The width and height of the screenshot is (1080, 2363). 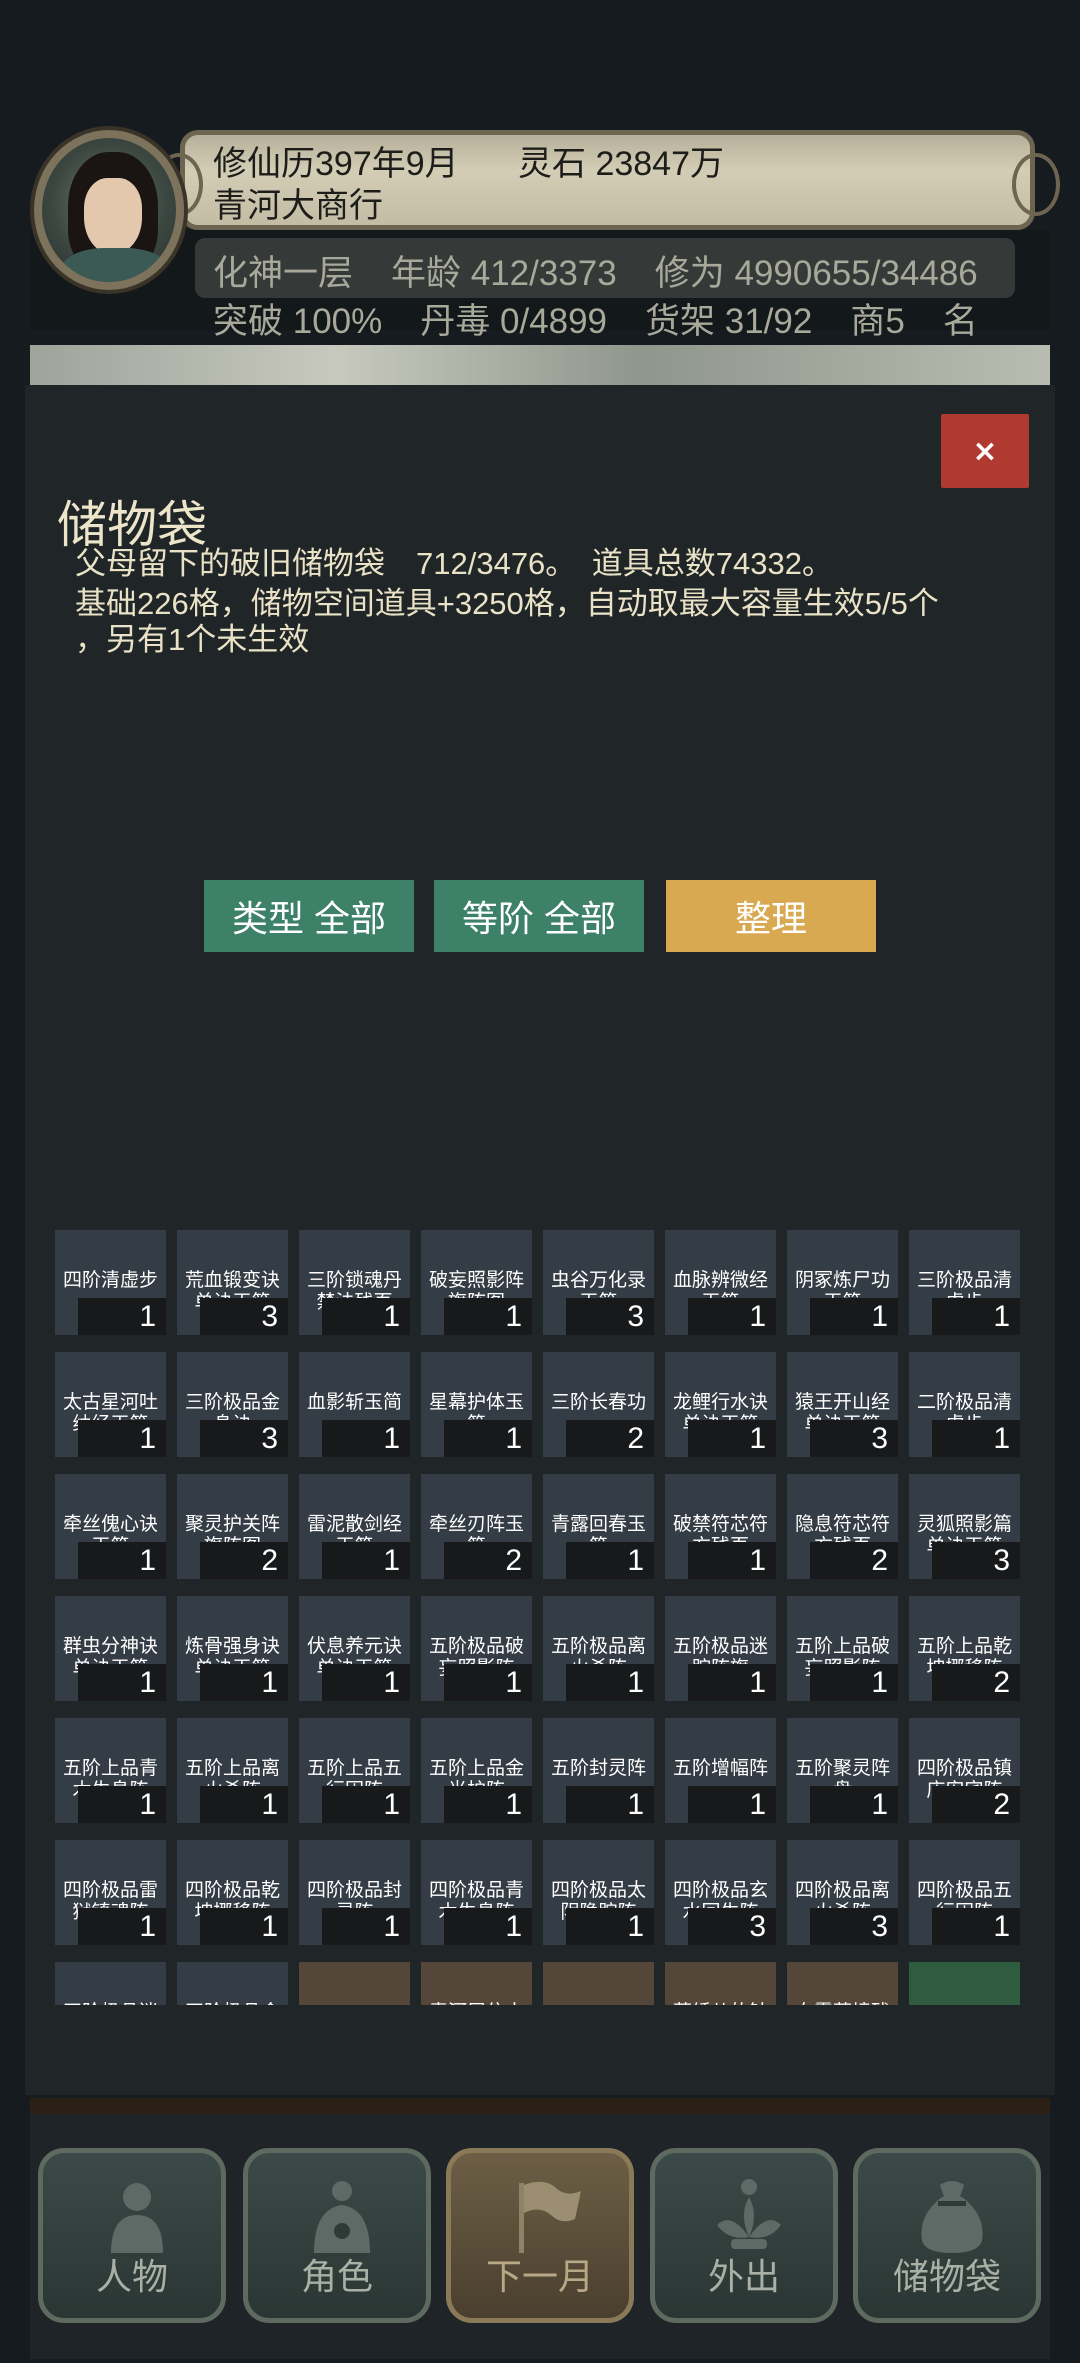 I want to click on inventory-item: 五阶极品迷踪阵旗1, so click(x=720, y=1648).